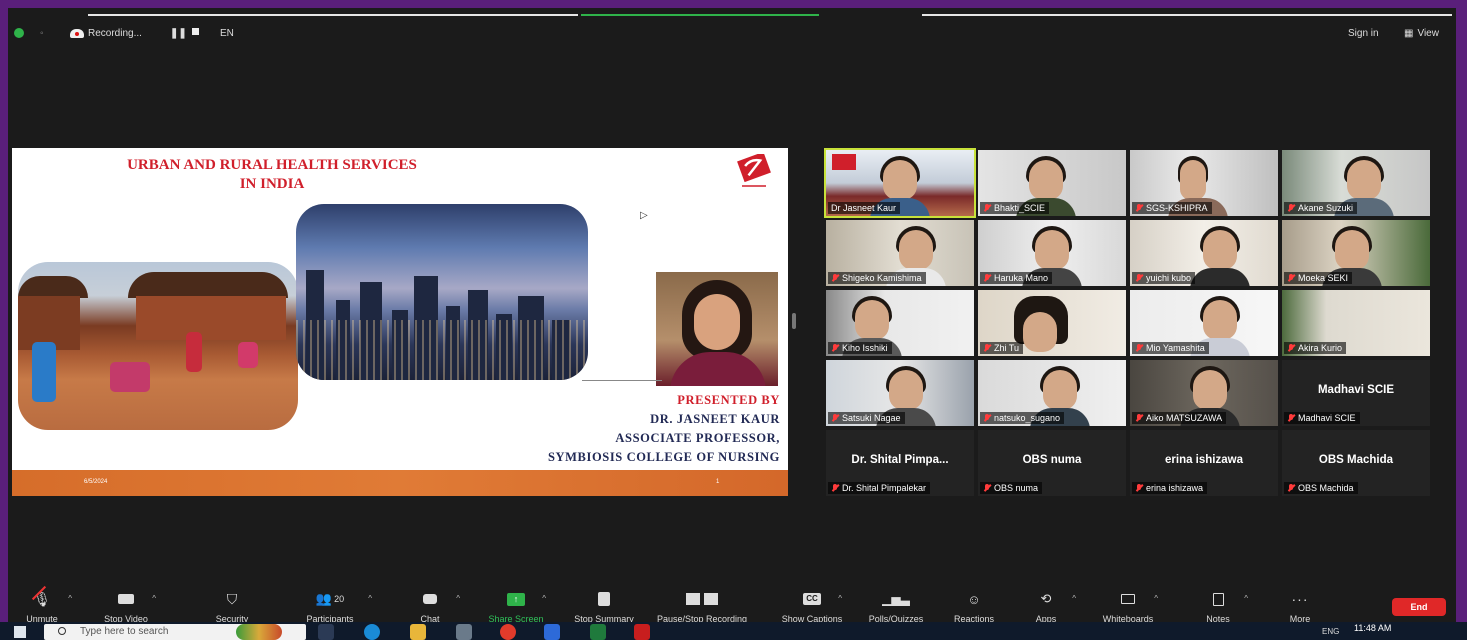 The width and height of the screenshot is (1467, 640). I want to click on participant-tile: Moeka SEKI, so click(1356, 253).